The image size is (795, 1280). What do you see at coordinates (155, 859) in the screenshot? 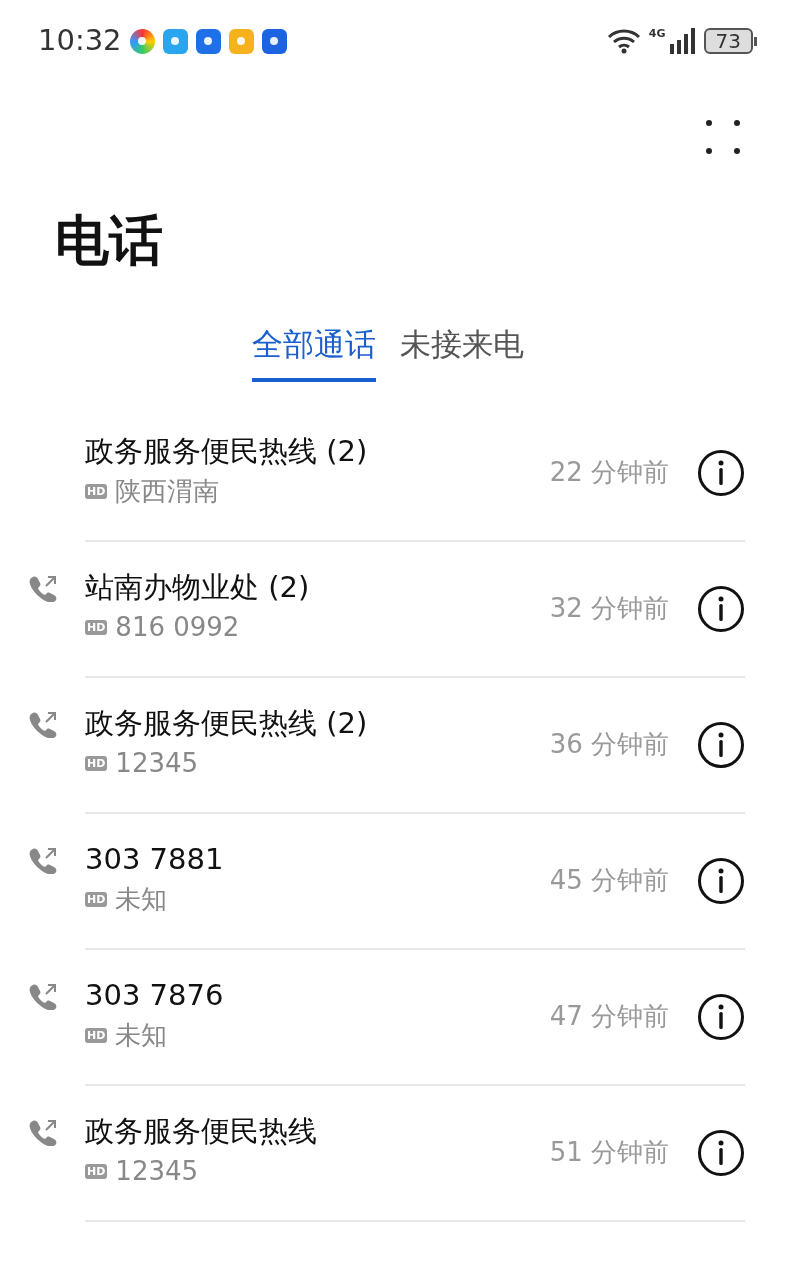
I see `contact-name: 303 7881` at bounding box center [155, 859].